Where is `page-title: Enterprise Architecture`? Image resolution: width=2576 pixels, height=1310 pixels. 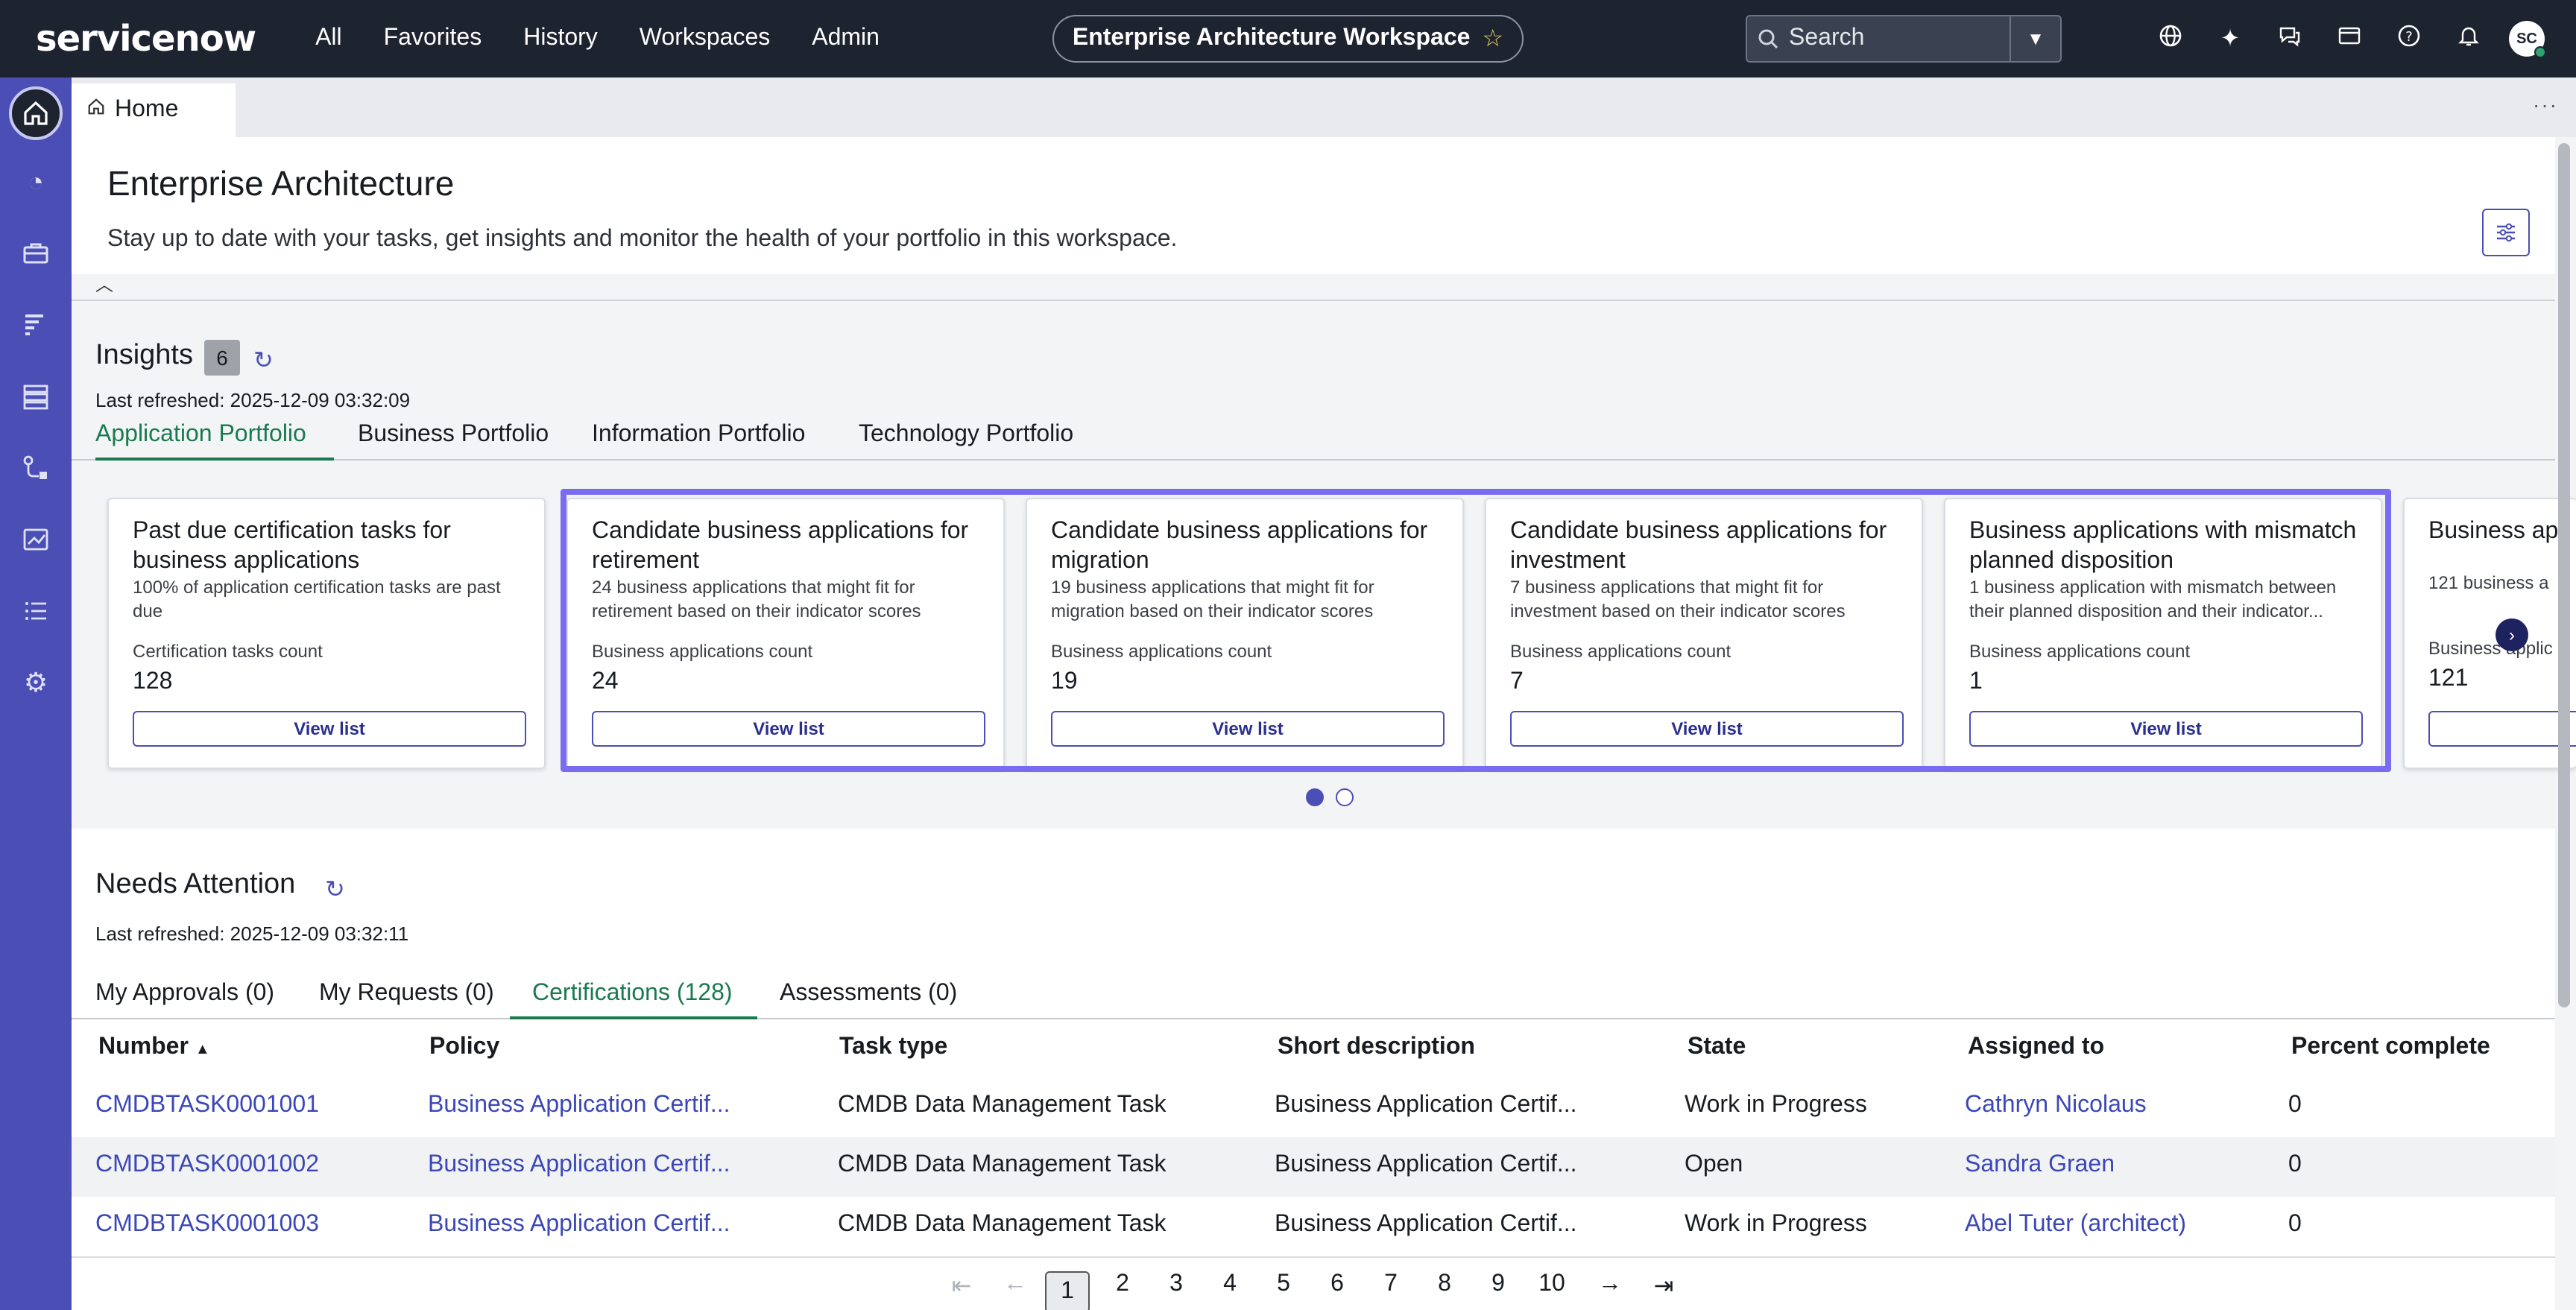
page-title: Enterprise Architecture is located at coordinates (281, 183).